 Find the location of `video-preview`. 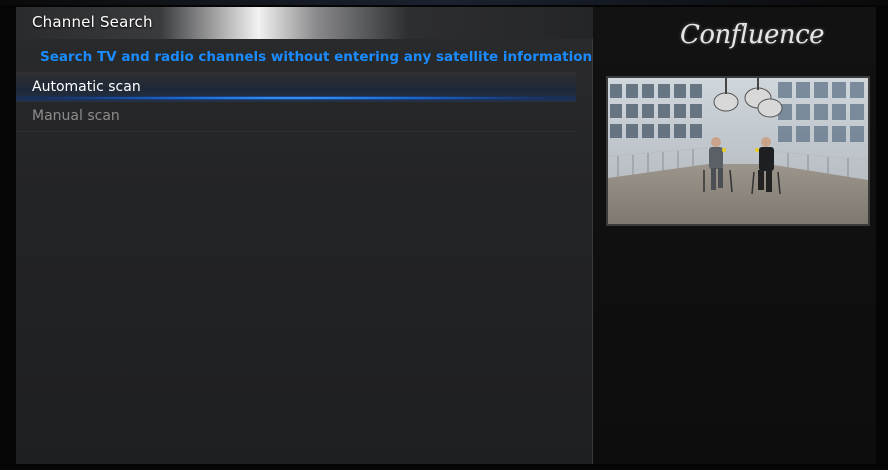

video-preview is located at coordinates (738, 151).